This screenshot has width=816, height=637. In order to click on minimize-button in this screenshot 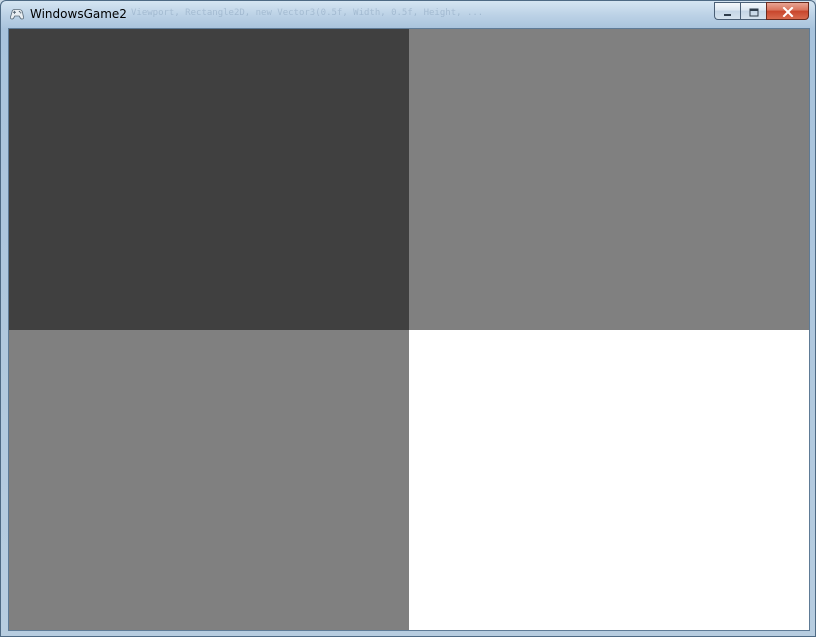, I will do `click(727, 11)`.